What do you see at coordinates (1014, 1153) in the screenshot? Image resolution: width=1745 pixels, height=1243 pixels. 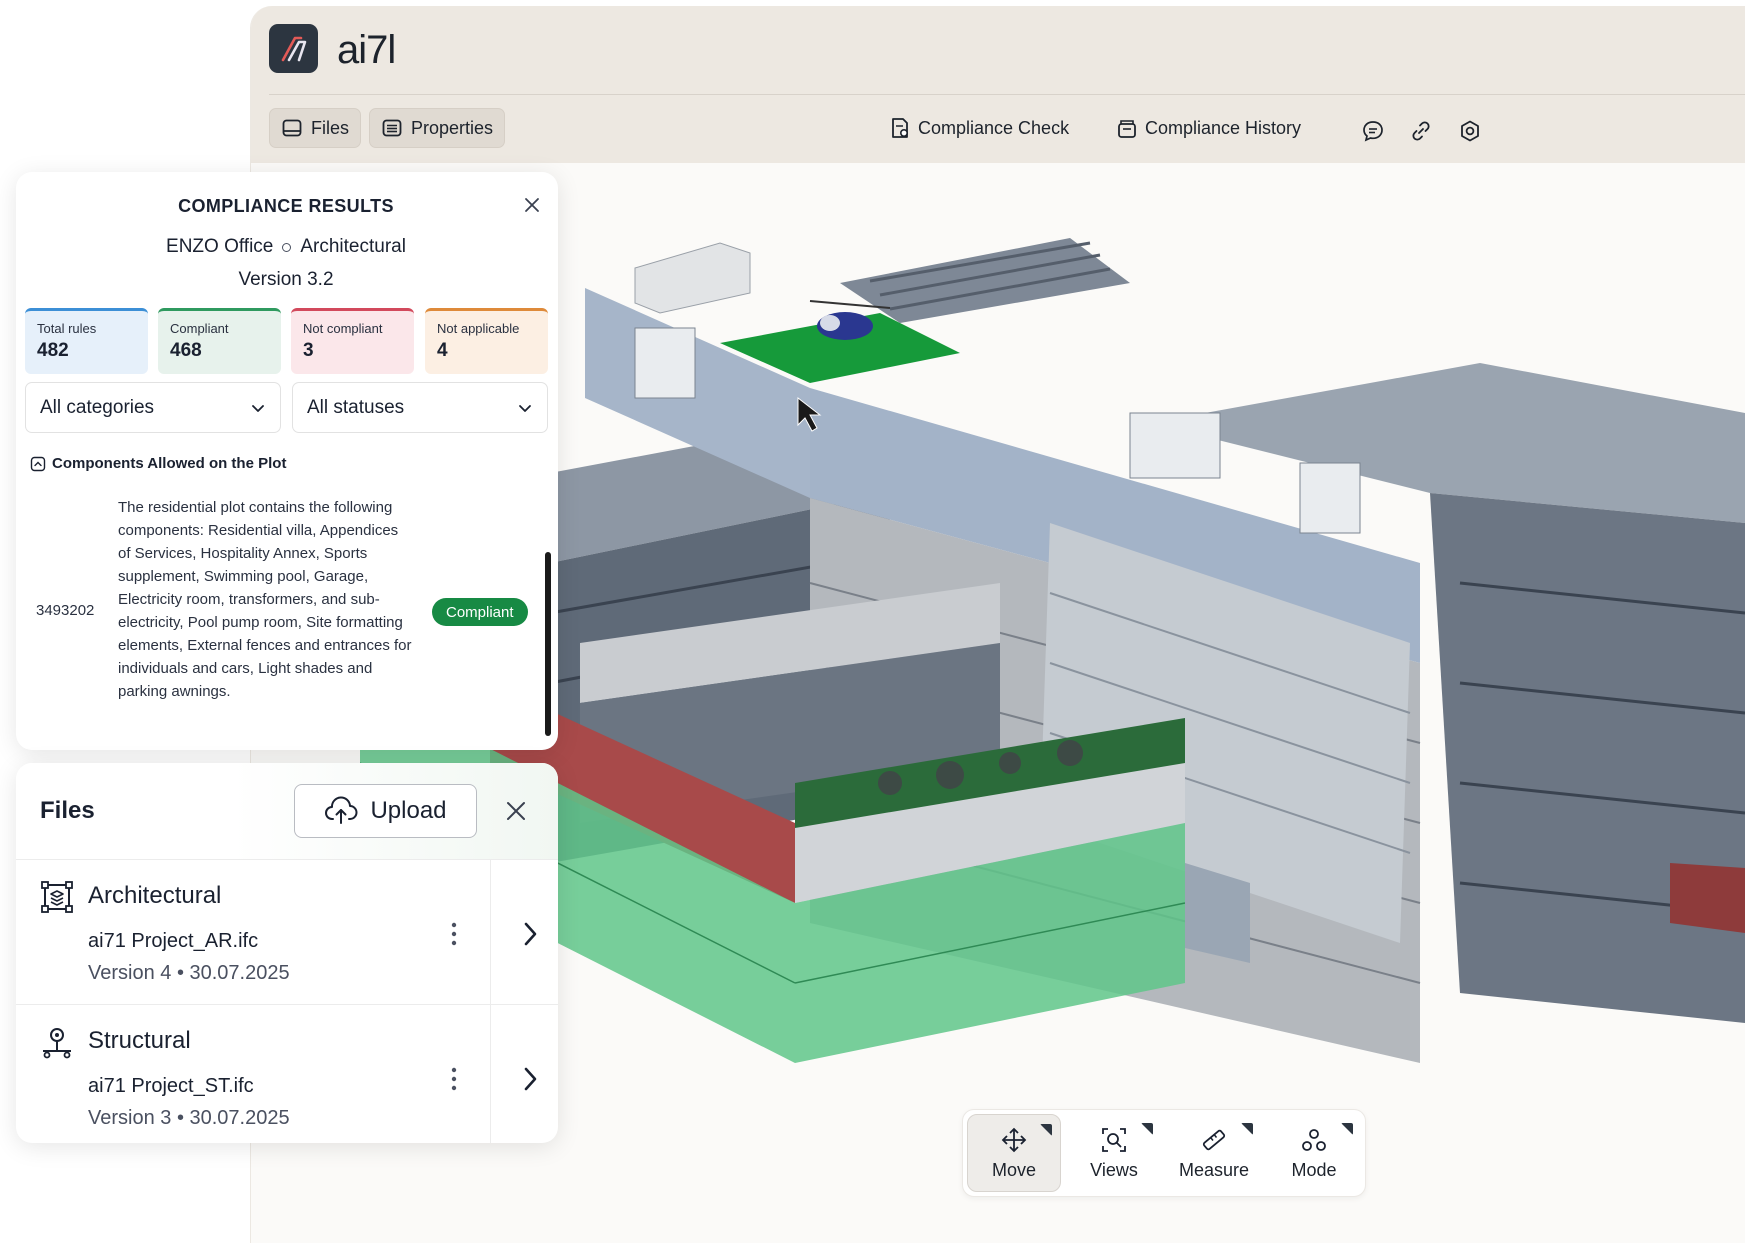 I see `tool-move: Move` at bounding box center [1014, 1153].